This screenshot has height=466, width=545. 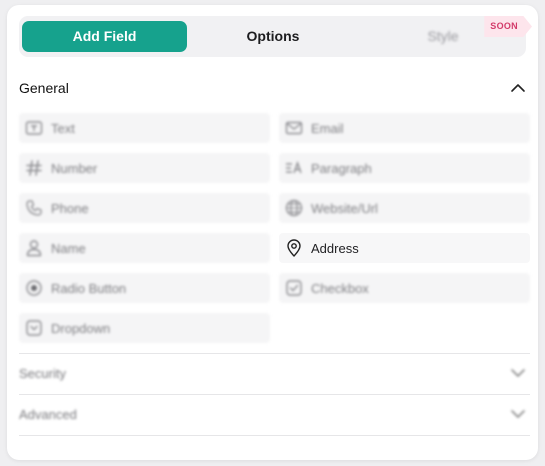 I want to click on soon-badge: SOON, so click(x=508, y=26).